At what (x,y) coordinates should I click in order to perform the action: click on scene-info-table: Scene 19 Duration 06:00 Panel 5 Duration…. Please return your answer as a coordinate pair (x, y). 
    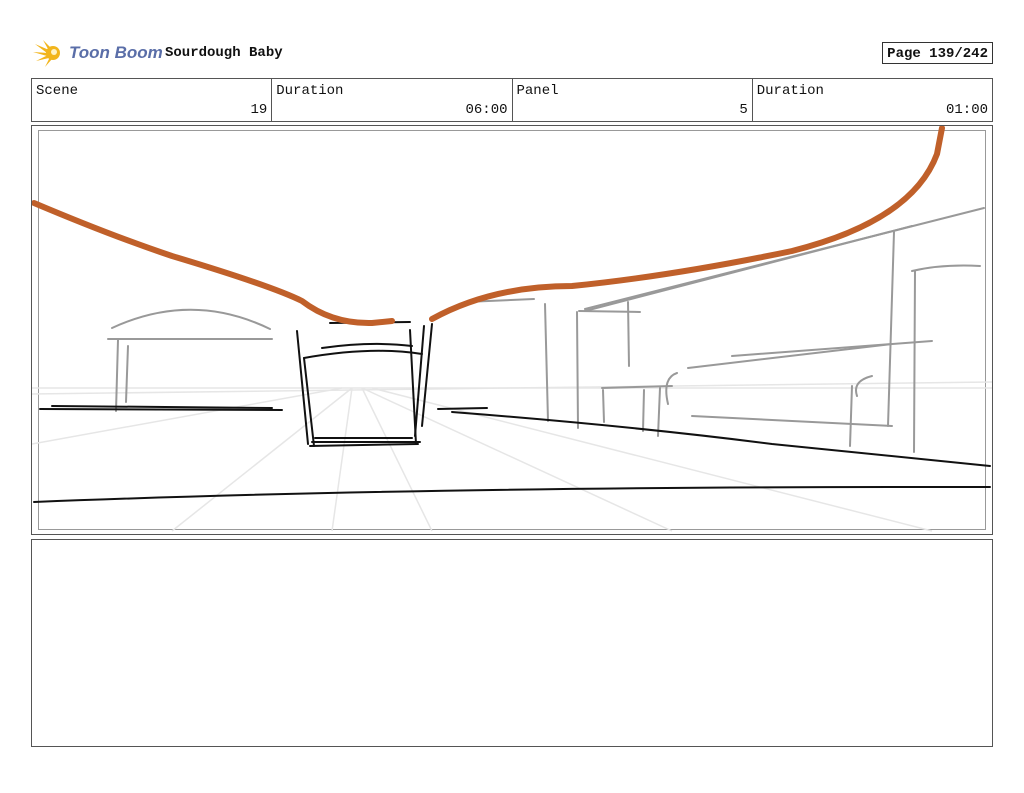
    Looking at the image, I should click on (512, 100).